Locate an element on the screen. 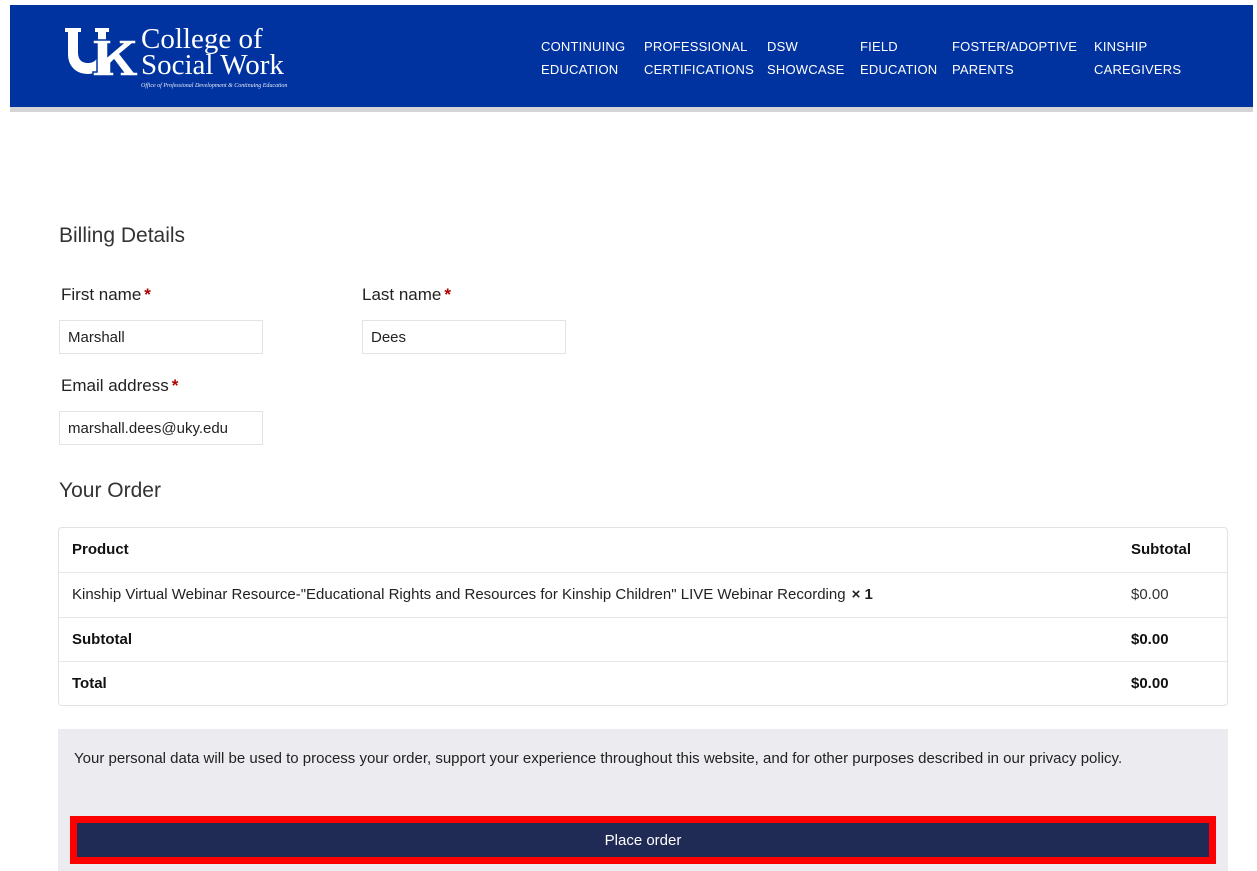  total-label: Total is located at coordinates (89, 683).